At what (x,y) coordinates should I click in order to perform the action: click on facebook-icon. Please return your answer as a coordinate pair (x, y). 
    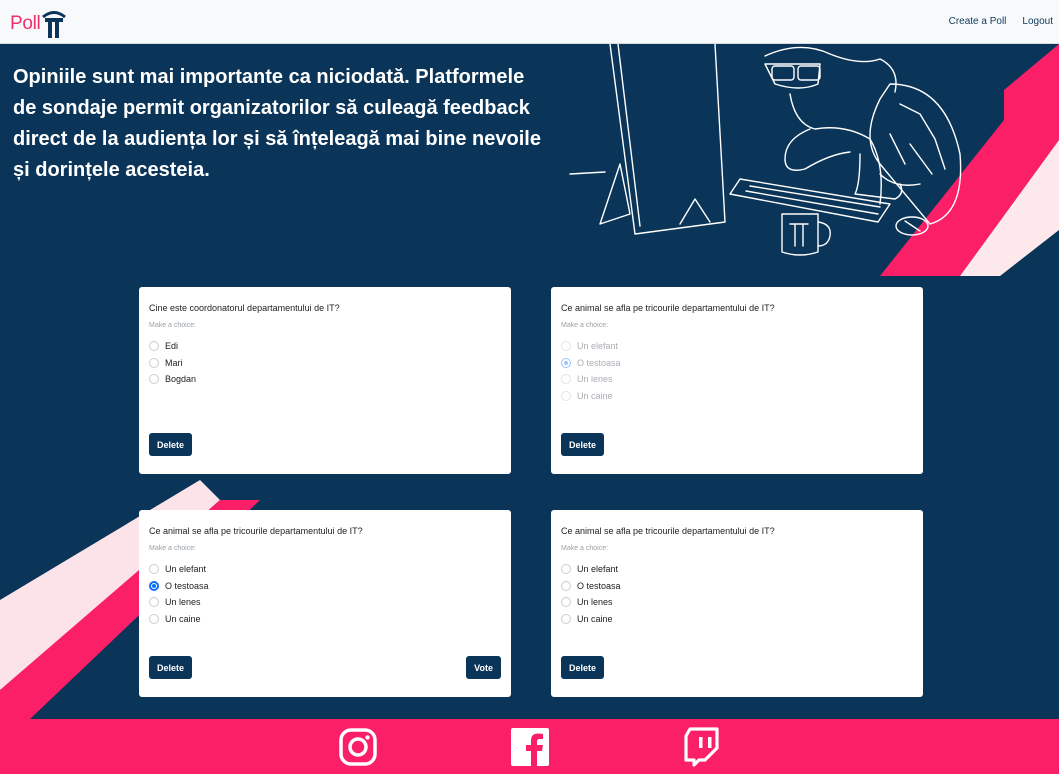
    Looking at the image, I should click on (530, 747).